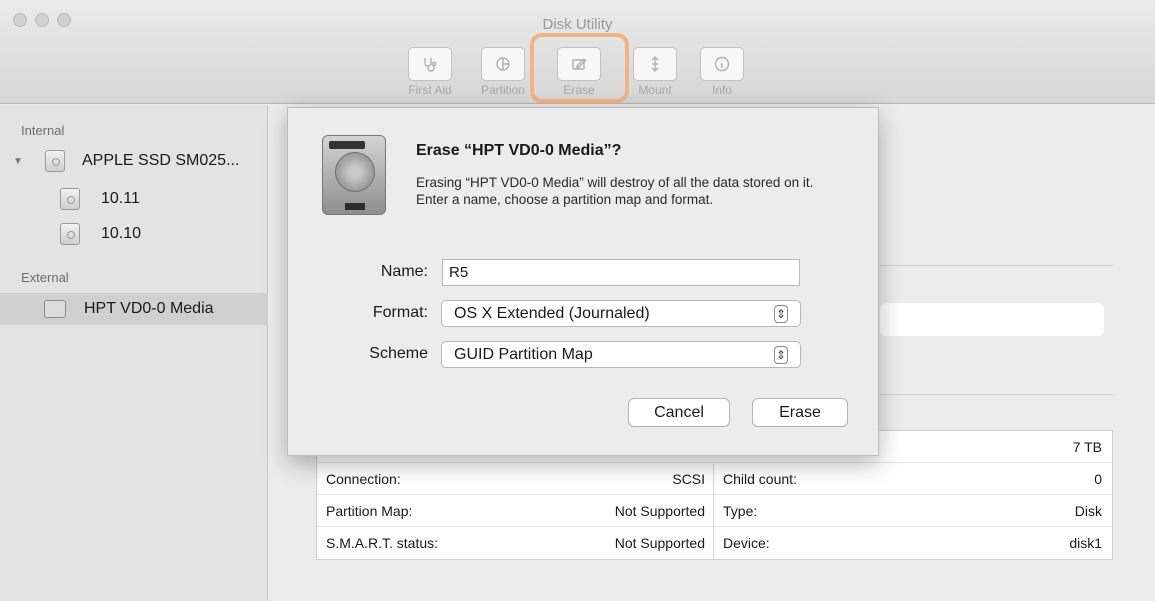 Image resolution: width=1155 pixels, height=601 pixels. What do you see at coordinates (120, 198) in the screenshot?
I see `sidebar-item-label: 10.11` at bounding box center [120, 198].